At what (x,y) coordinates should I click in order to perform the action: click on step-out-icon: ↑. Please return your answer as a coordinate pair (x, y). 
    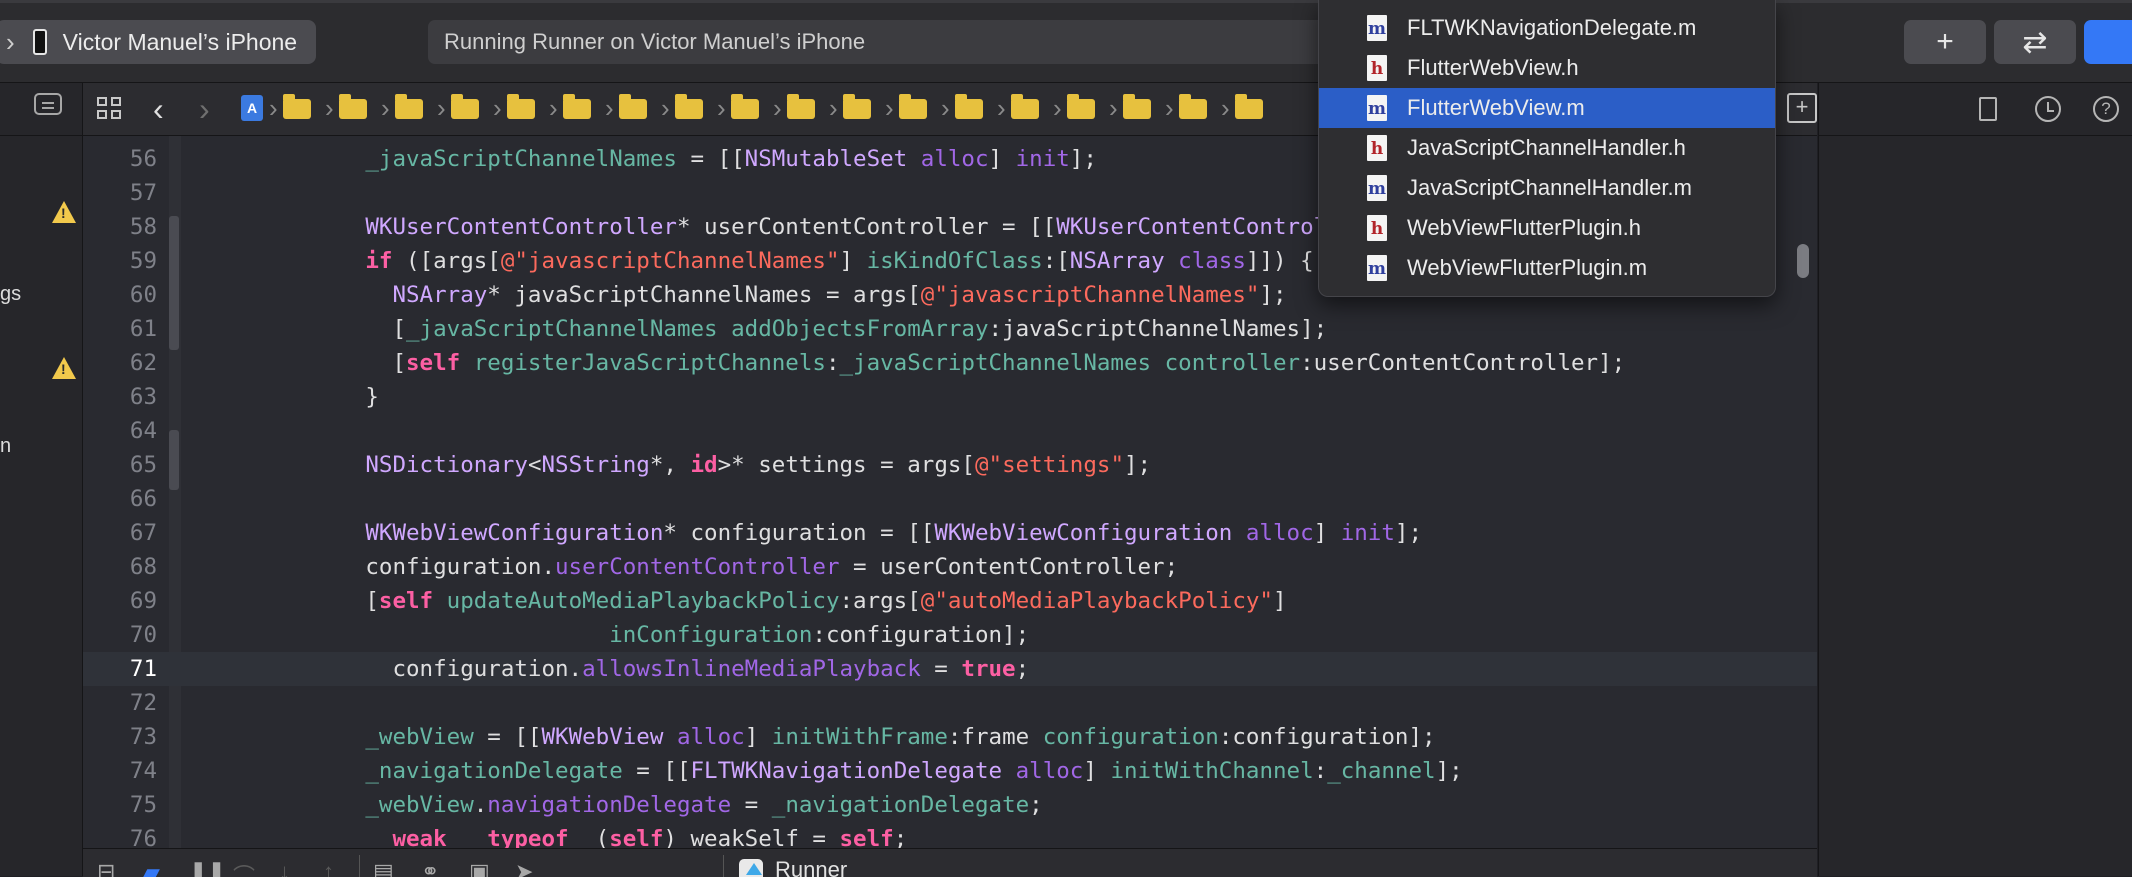
    Looking at the image, I should click on (328, 868).